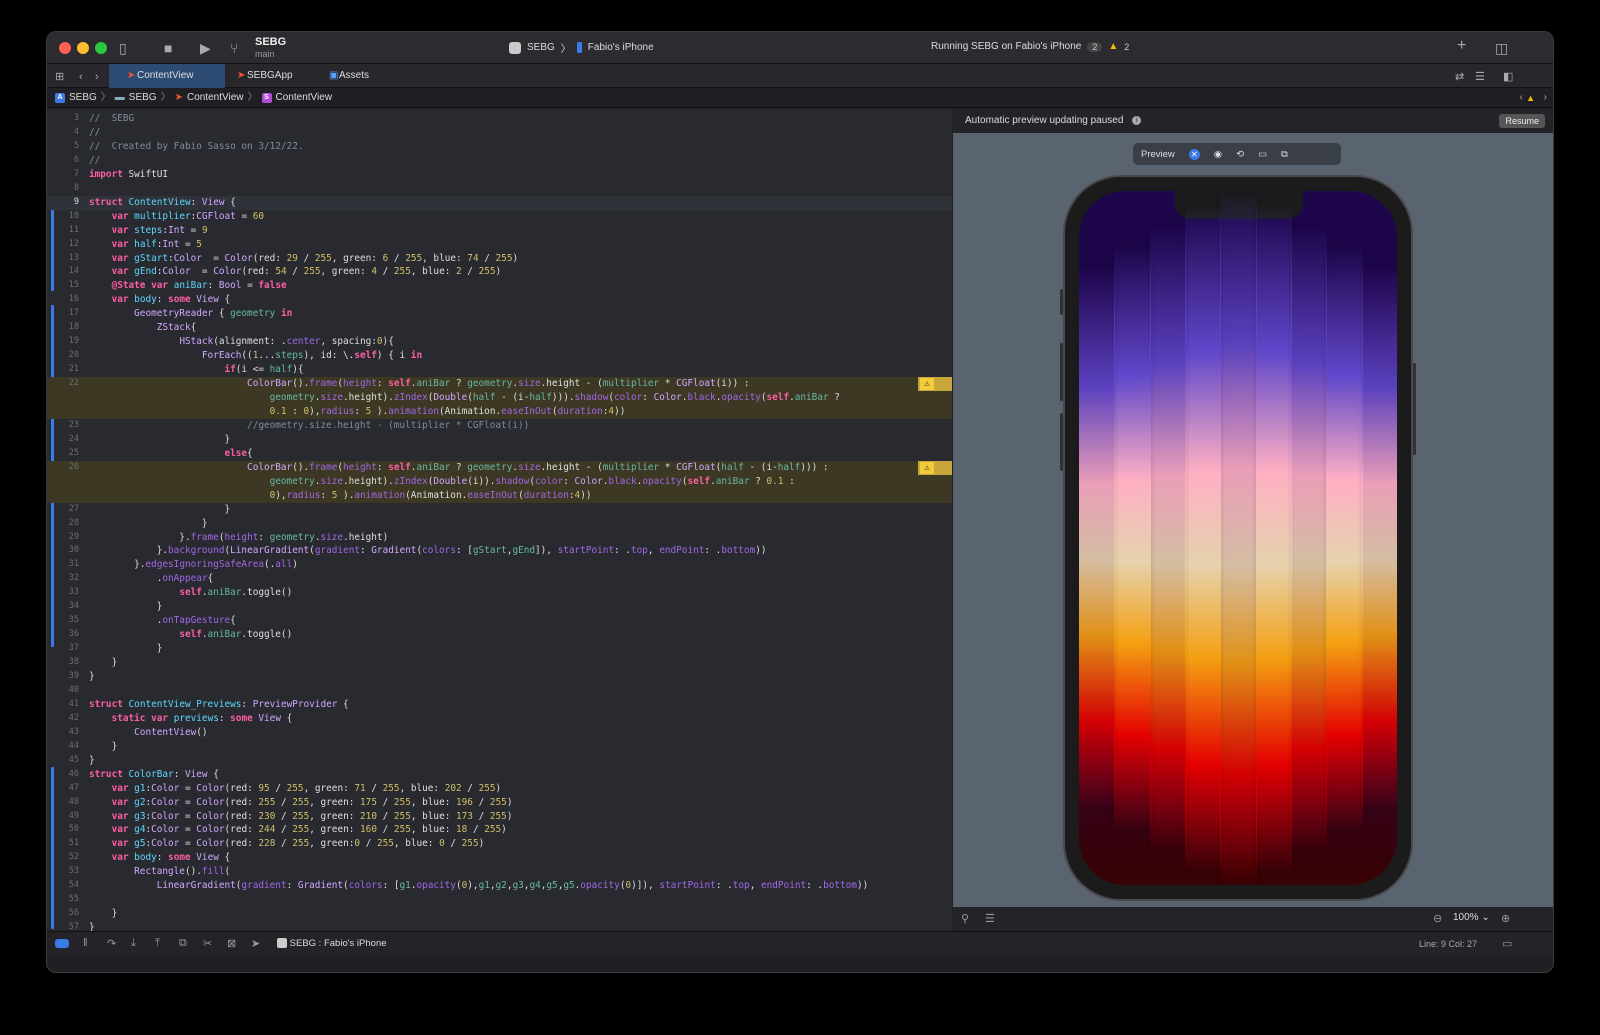 The image size is (1600, 1035). I want to click on code-line: 33 self.aniBar.toggle(), so click(499, 593).